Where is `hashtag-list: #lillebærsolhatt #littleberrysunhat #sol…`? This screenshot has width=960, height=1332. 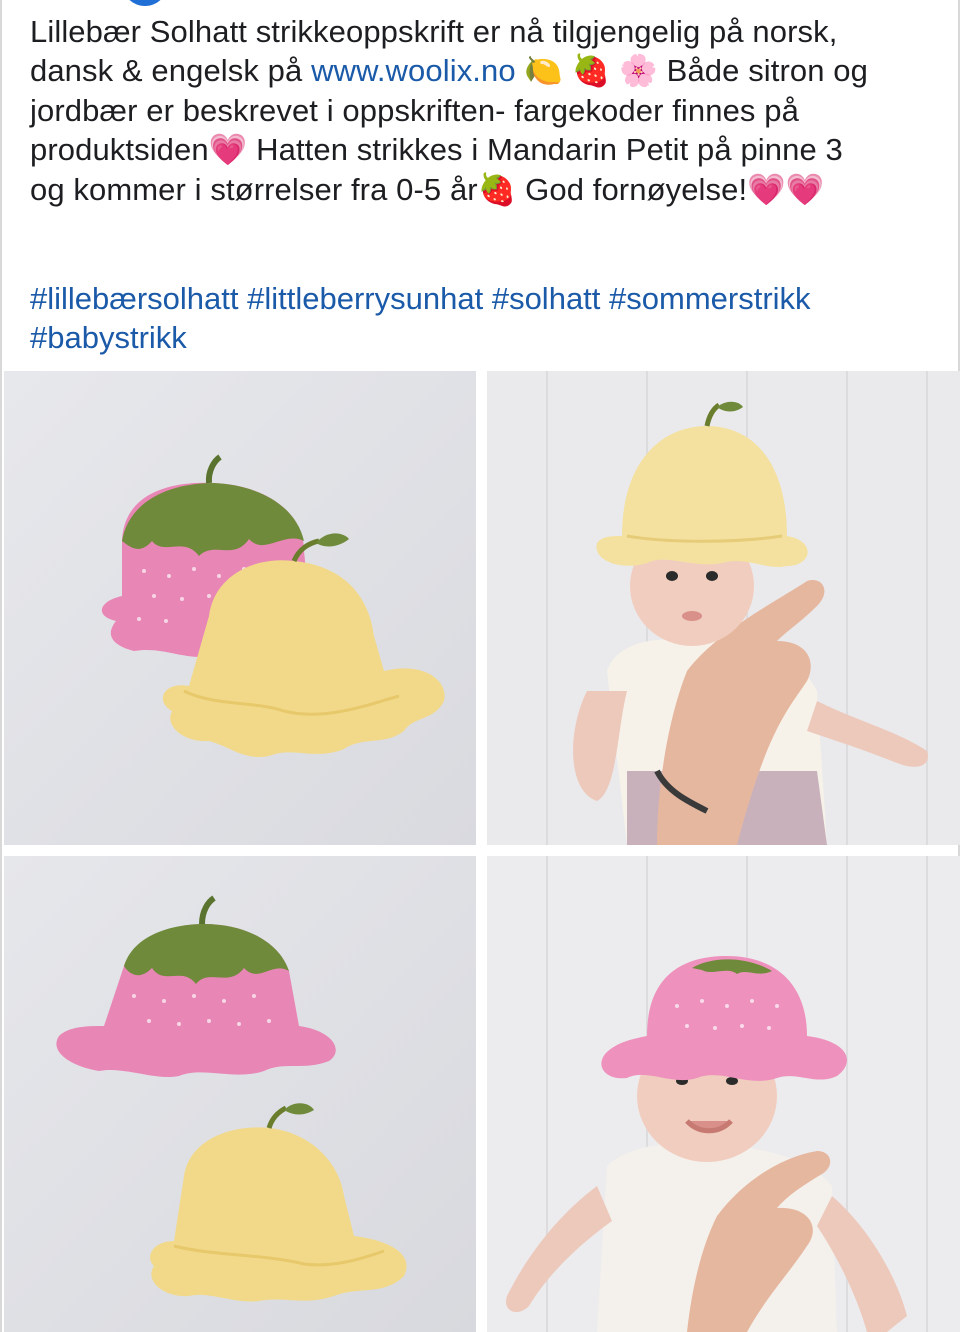
hashtag-list: #lillebærsolhatt #littleberrysunhat #sol… is located at coordinates (480, 318).